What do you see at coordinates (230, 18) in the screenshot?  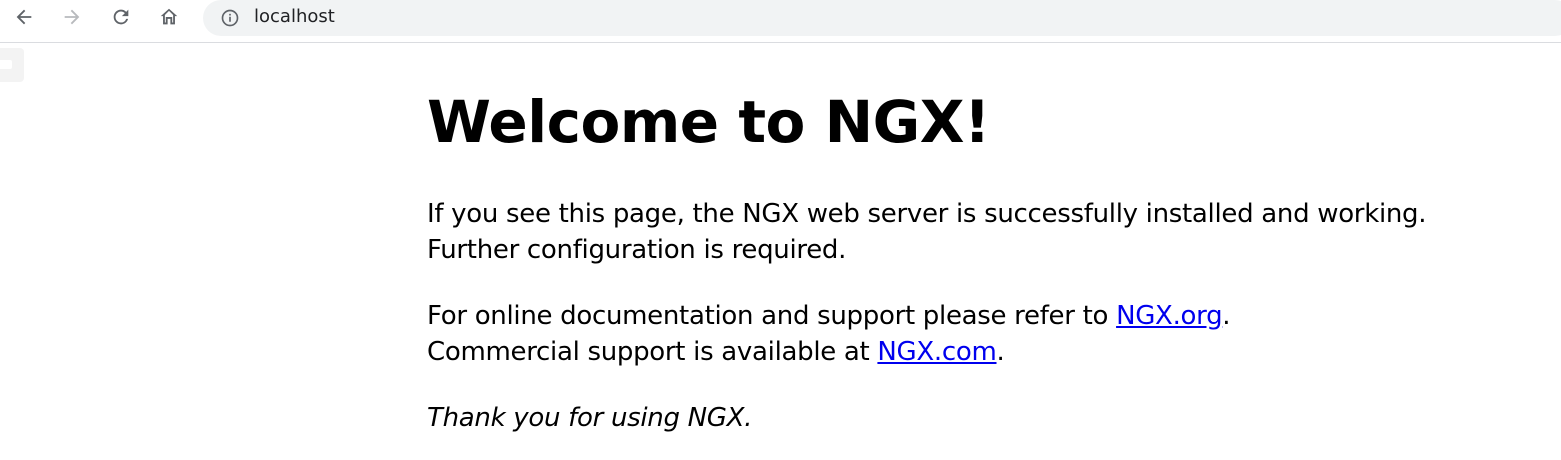 I see `info-circle-icon` at bounding box center [230, 18].